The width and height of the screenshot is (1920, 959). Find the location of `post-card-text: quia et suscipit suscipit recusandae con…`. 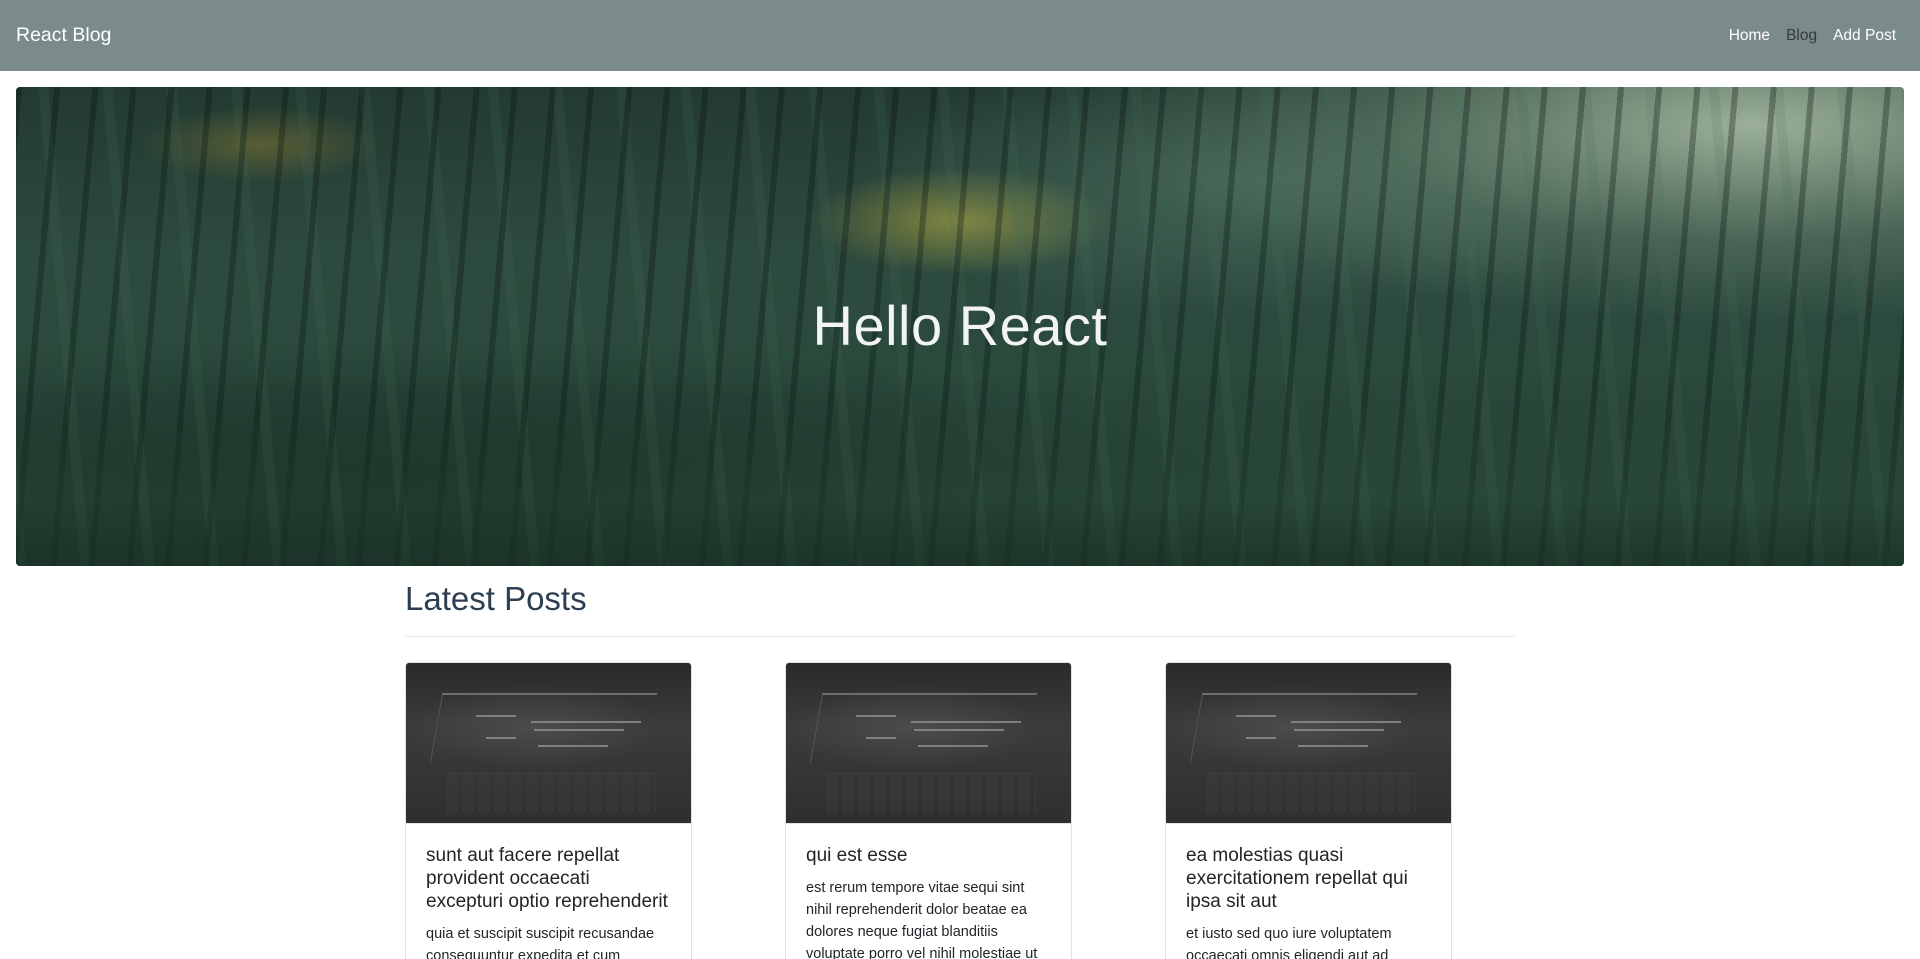

post-card-text: quia et suscipit suscipit recusandae con… is located at coordinates (540, 942).